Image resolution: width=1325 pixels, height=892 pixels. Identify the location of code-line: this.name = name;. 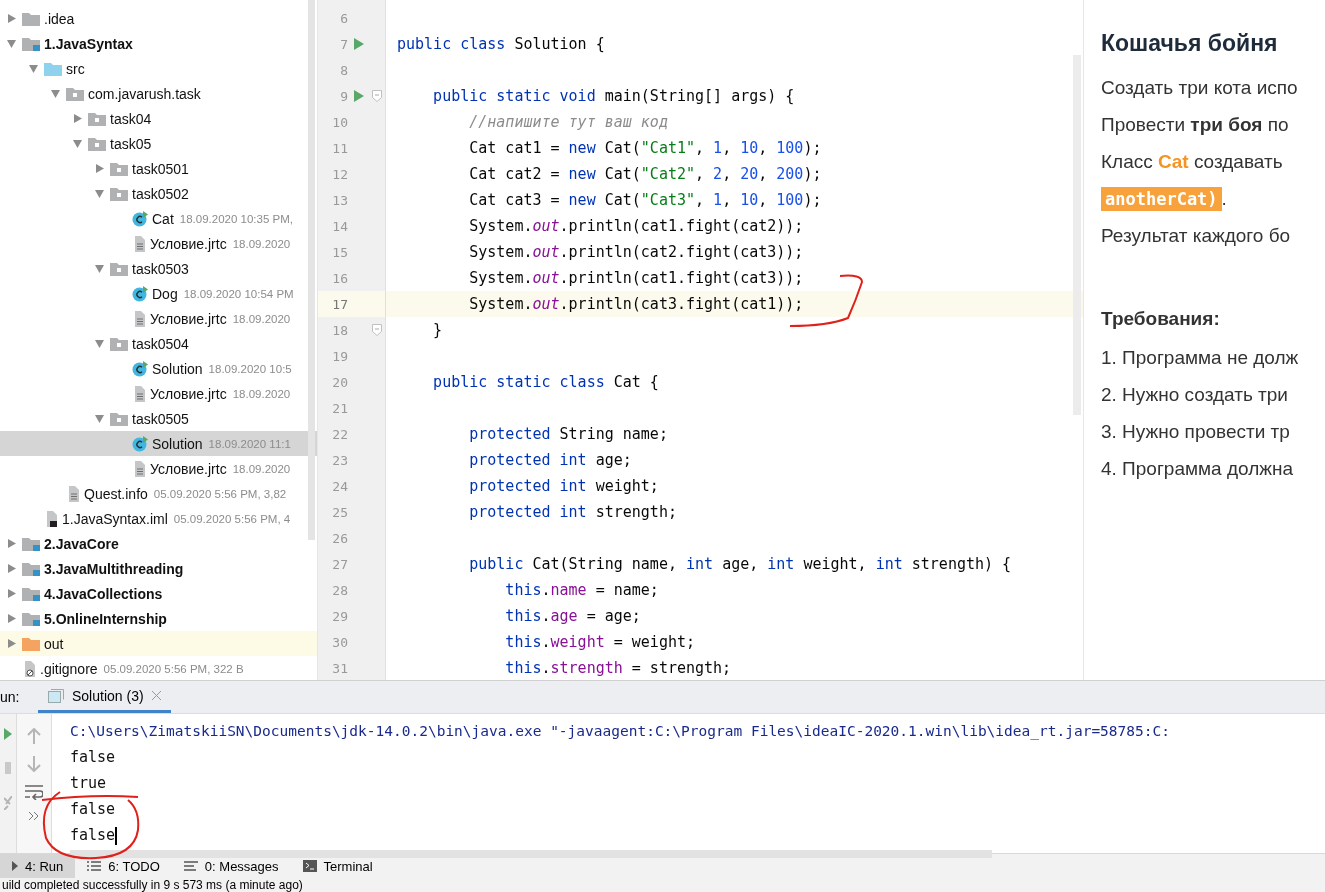
(581, 590).